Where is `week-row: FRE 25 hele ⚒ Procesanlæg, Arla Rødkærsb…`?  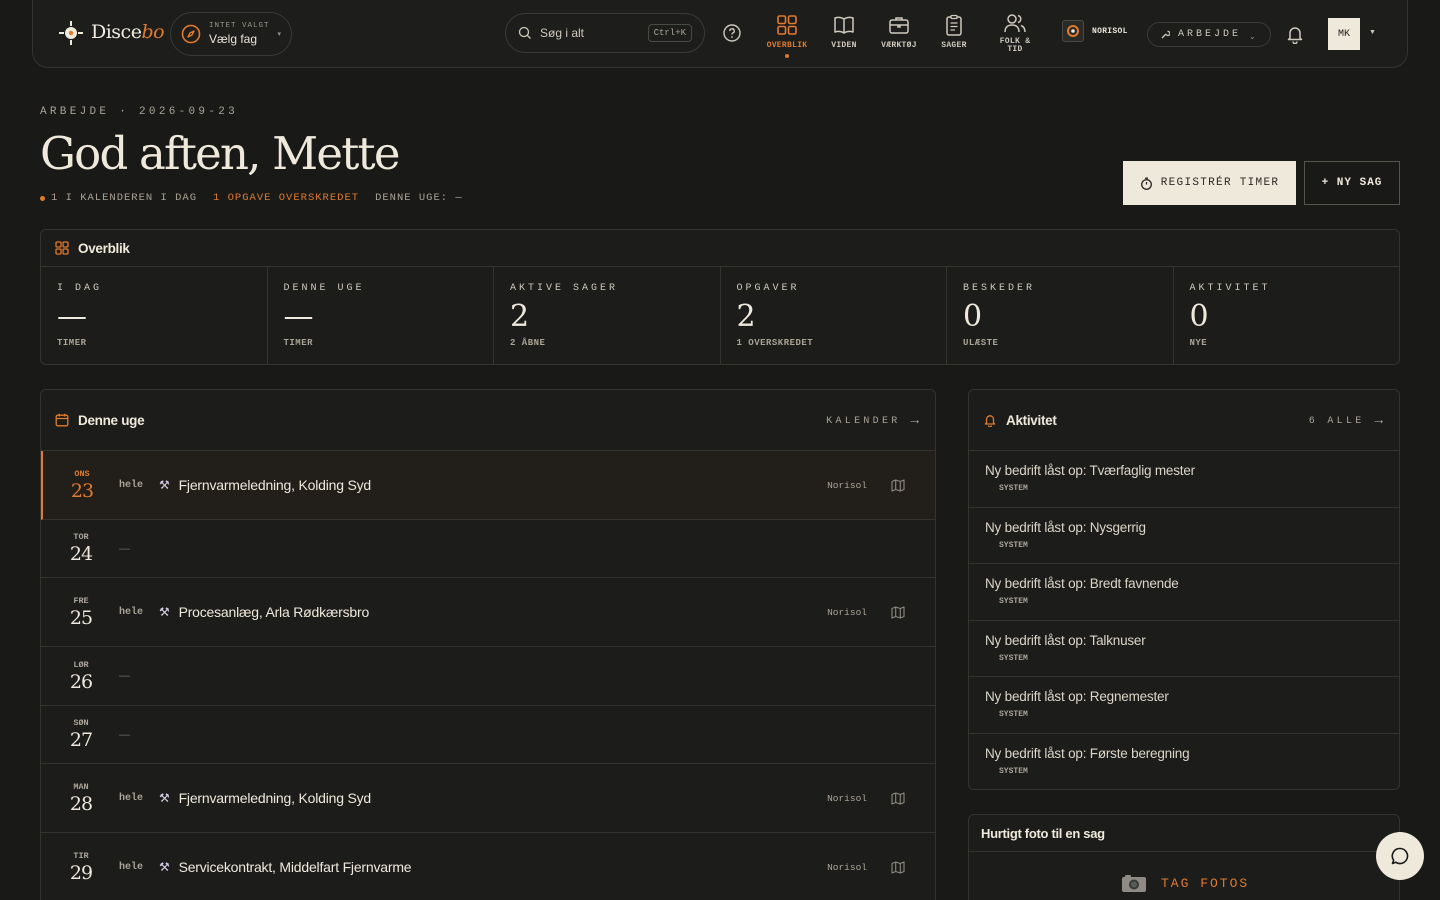 week-row: FRE 25 hele ⚒ Procesanlæg, Arla Rødkærsb… is located at coordinates (488, 612).